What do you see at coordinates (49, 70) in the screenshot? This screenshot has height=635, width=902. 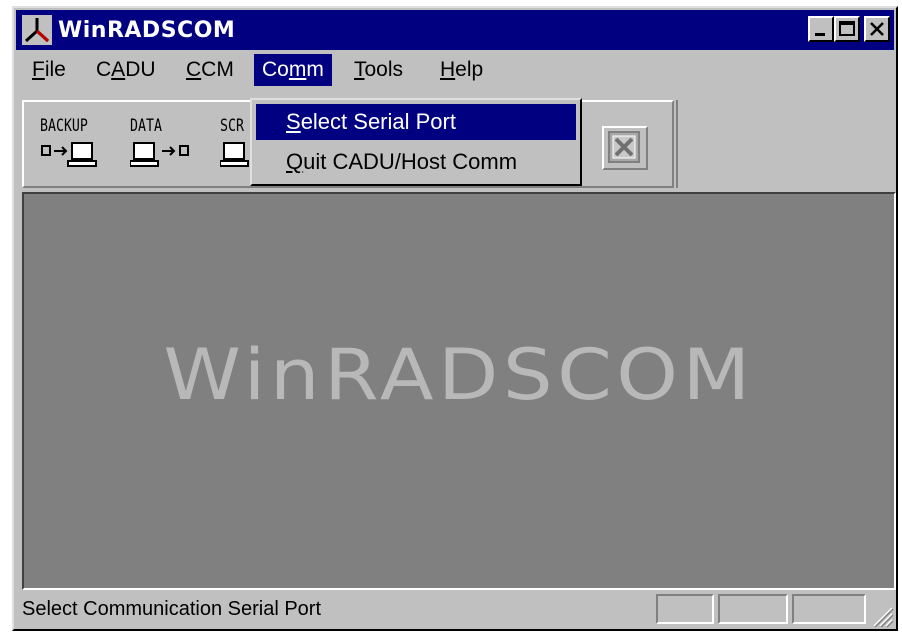 I see `menu-file: File` at bounding box center [49, 70].